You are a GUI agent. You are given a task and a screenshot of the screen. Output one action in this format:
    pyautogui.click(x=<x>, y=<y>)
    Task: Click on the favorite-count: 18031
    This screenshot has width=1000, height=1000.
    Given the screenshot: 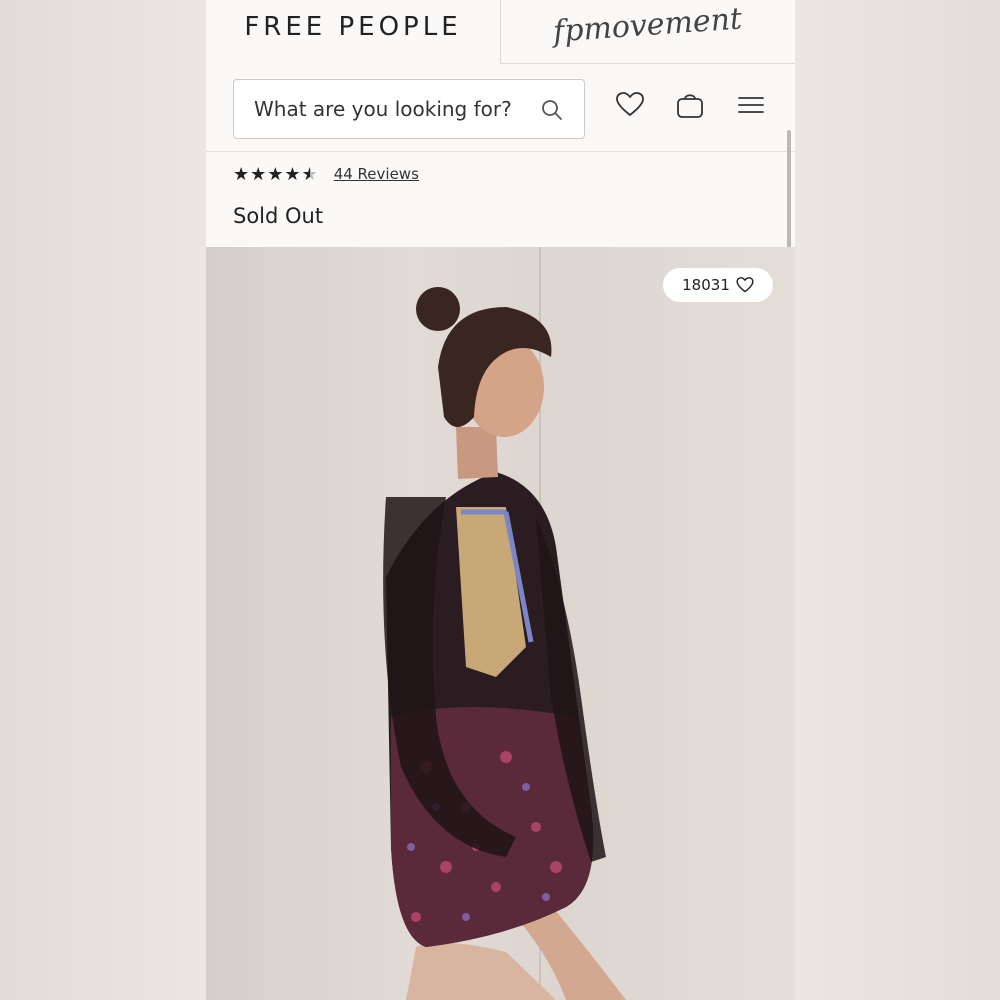 What is the action you would take?
    pyautogui.click(x=706, y=285)
    